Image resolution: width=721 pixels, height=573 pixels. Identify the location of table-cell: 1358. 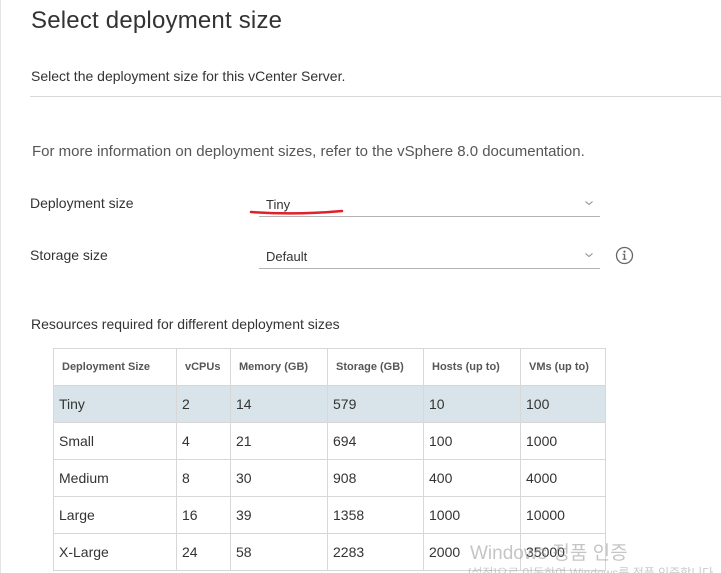
(375, 515).